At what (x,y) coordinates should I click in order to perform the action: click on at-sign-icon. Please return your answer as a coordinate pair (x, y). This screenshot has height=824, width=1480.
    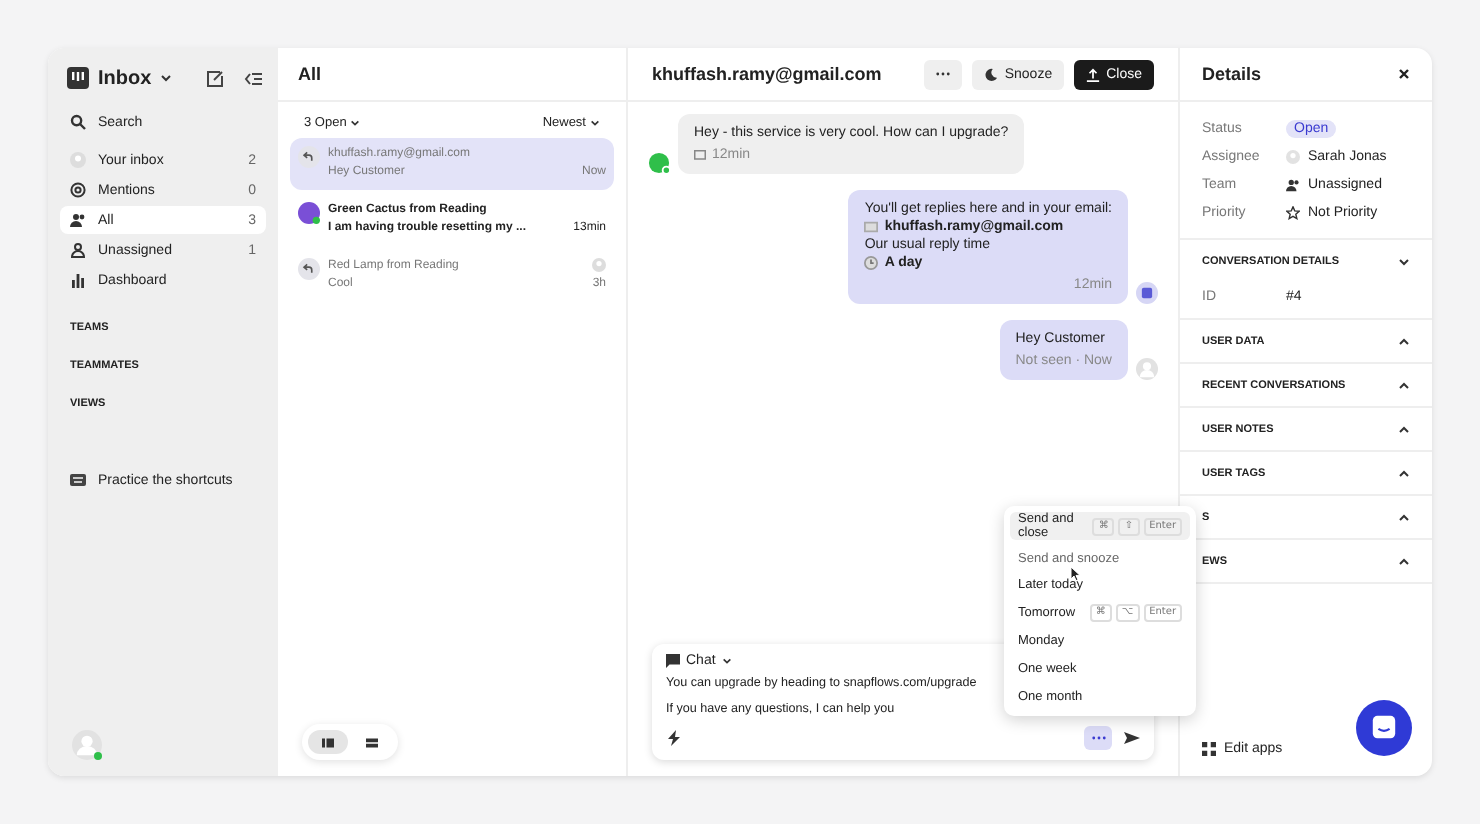
    Looking at the image, I should click on (78, 190).